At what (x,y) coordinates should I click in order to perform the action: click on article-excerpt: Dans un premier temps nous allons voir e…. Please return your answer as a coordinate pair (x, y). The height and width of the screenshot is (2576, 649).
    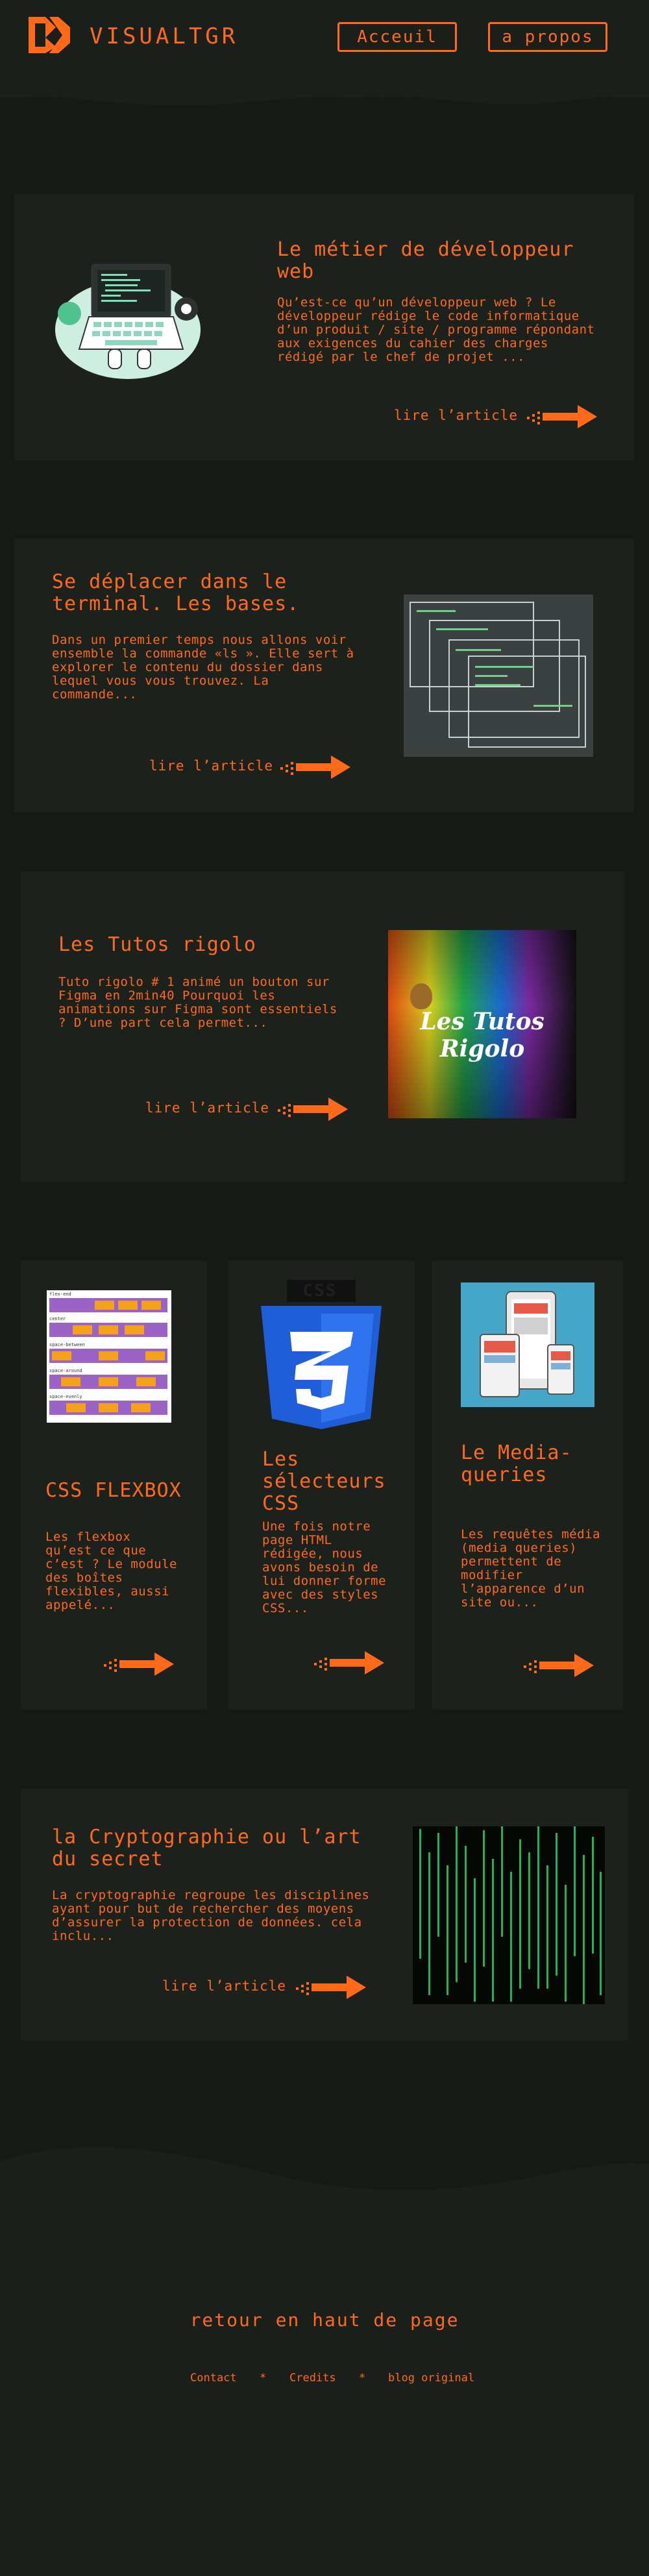
    Looking at the image, I should click on (203, 667).